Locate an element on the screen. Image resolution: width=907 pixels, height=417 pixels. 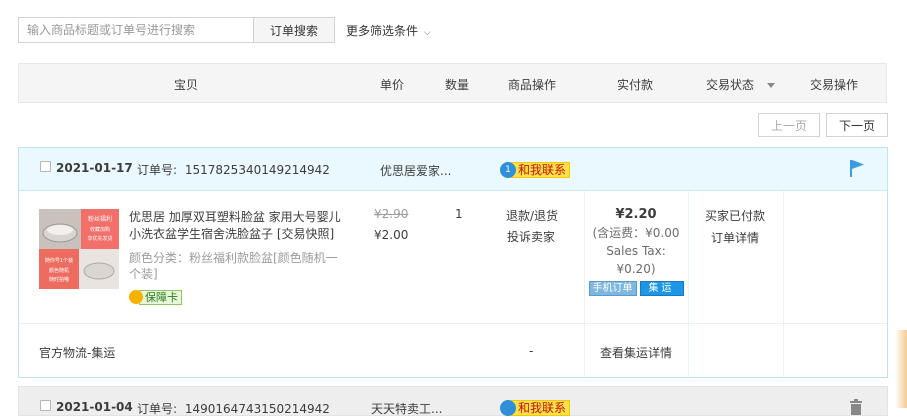
svg-text: 随时拍哦 is located at coordinates (59, 279).